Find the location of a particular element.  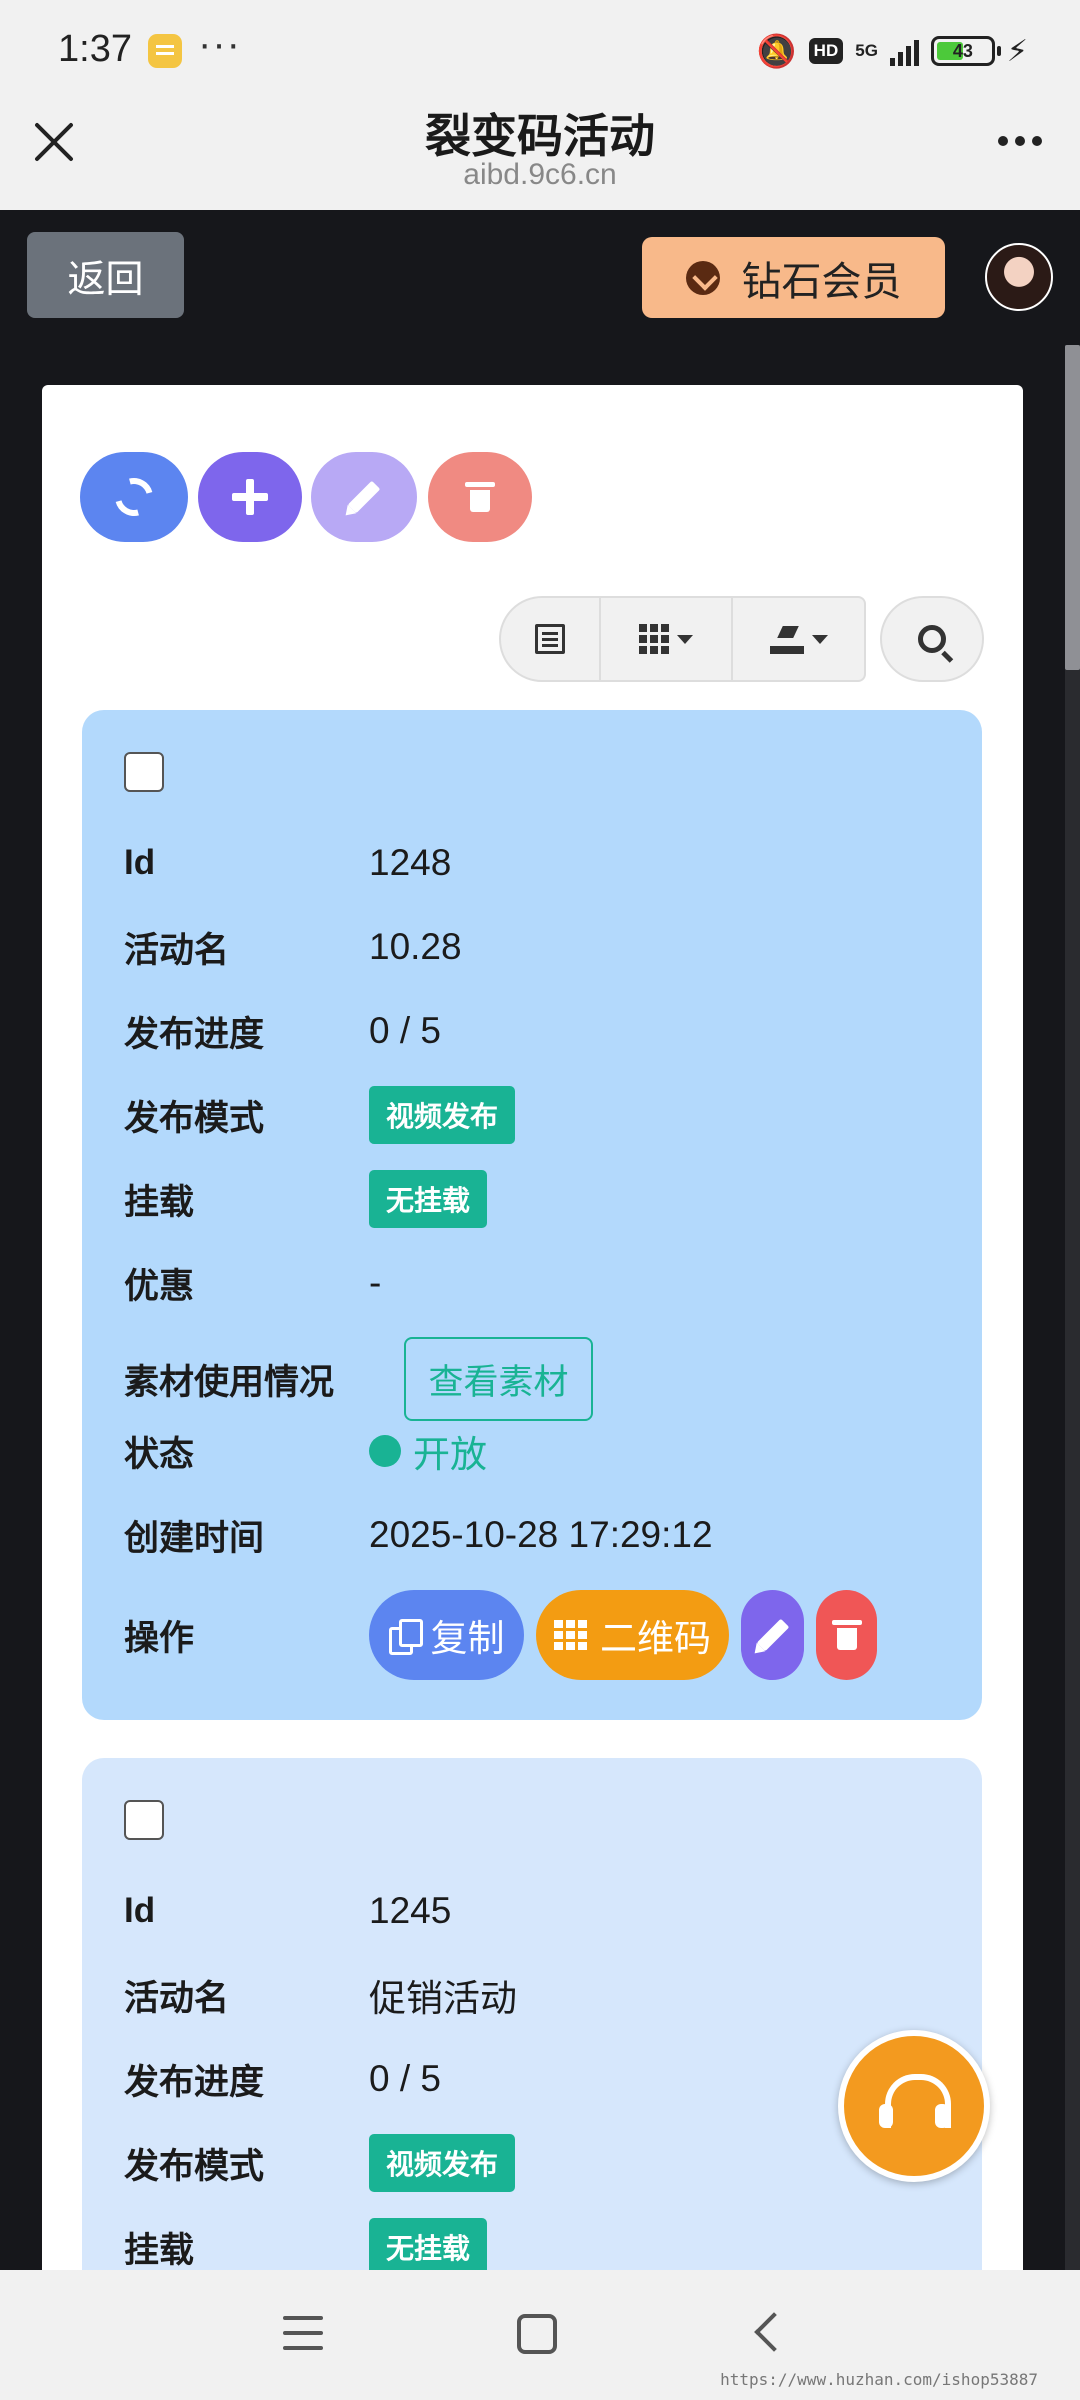

view-material-button: 查看素材 is located at coordinates (498, 1379).